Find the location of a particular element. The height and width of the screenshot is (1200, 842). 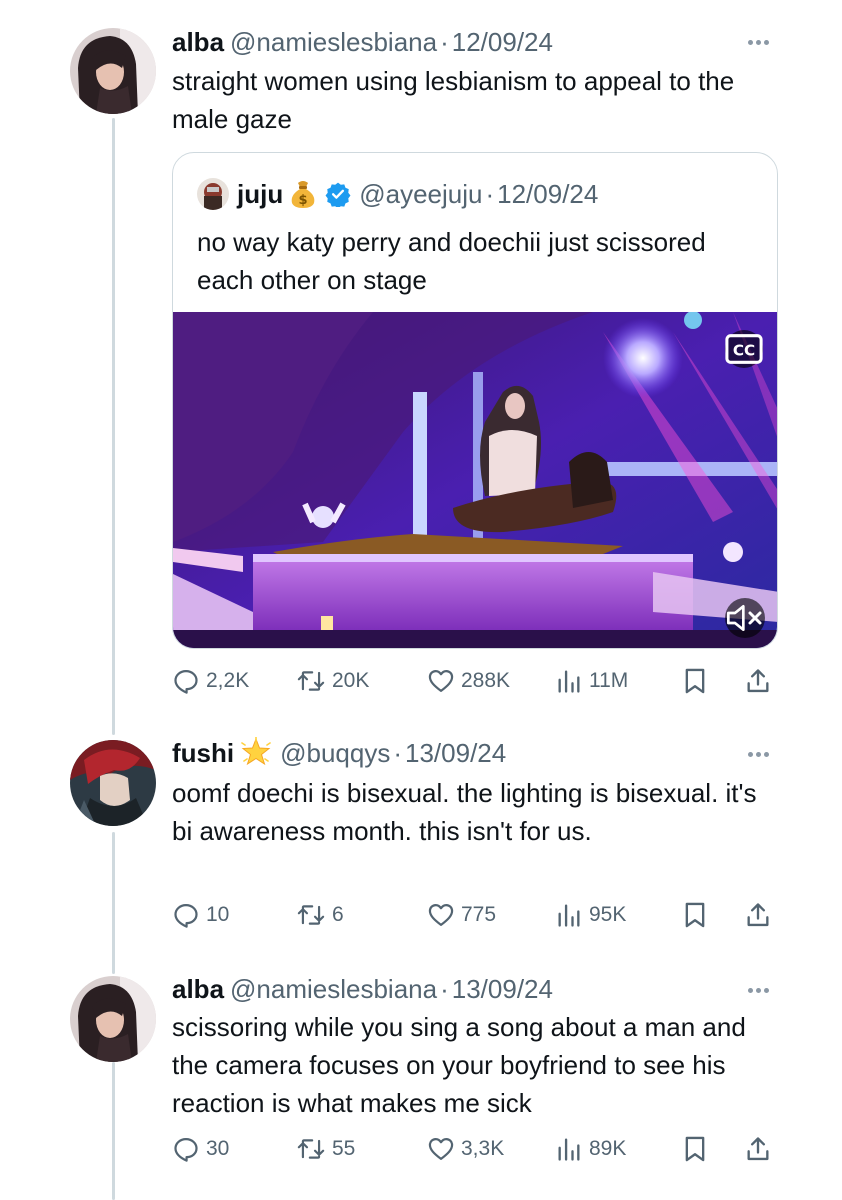

cc-icon: CC is located at coordinates (744, 349).